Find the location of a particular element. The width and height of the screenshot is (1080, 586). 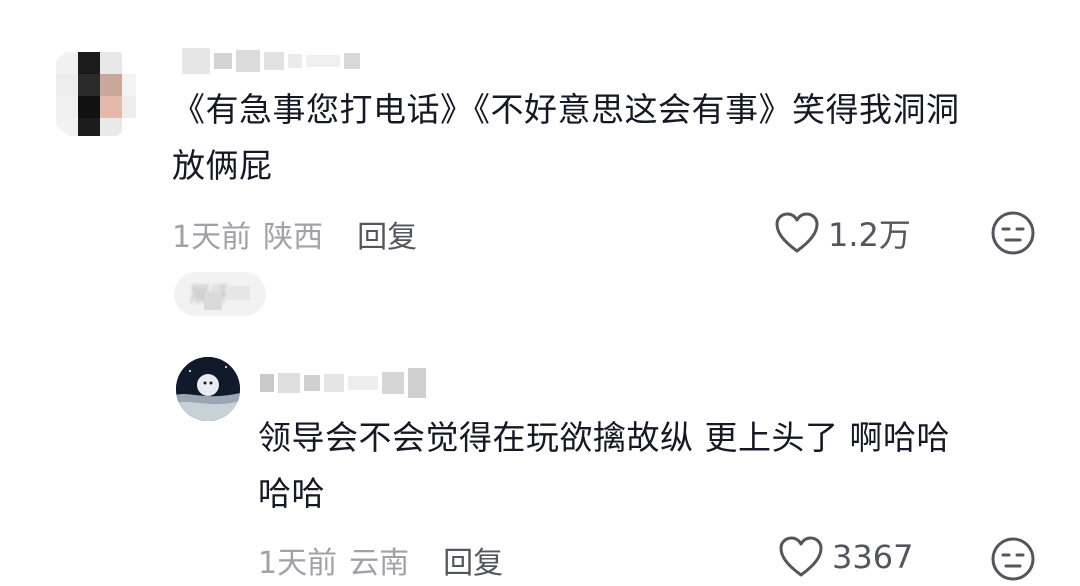

reply-meta: 1天前 云南 回复 is located at coordinates (380, 560).